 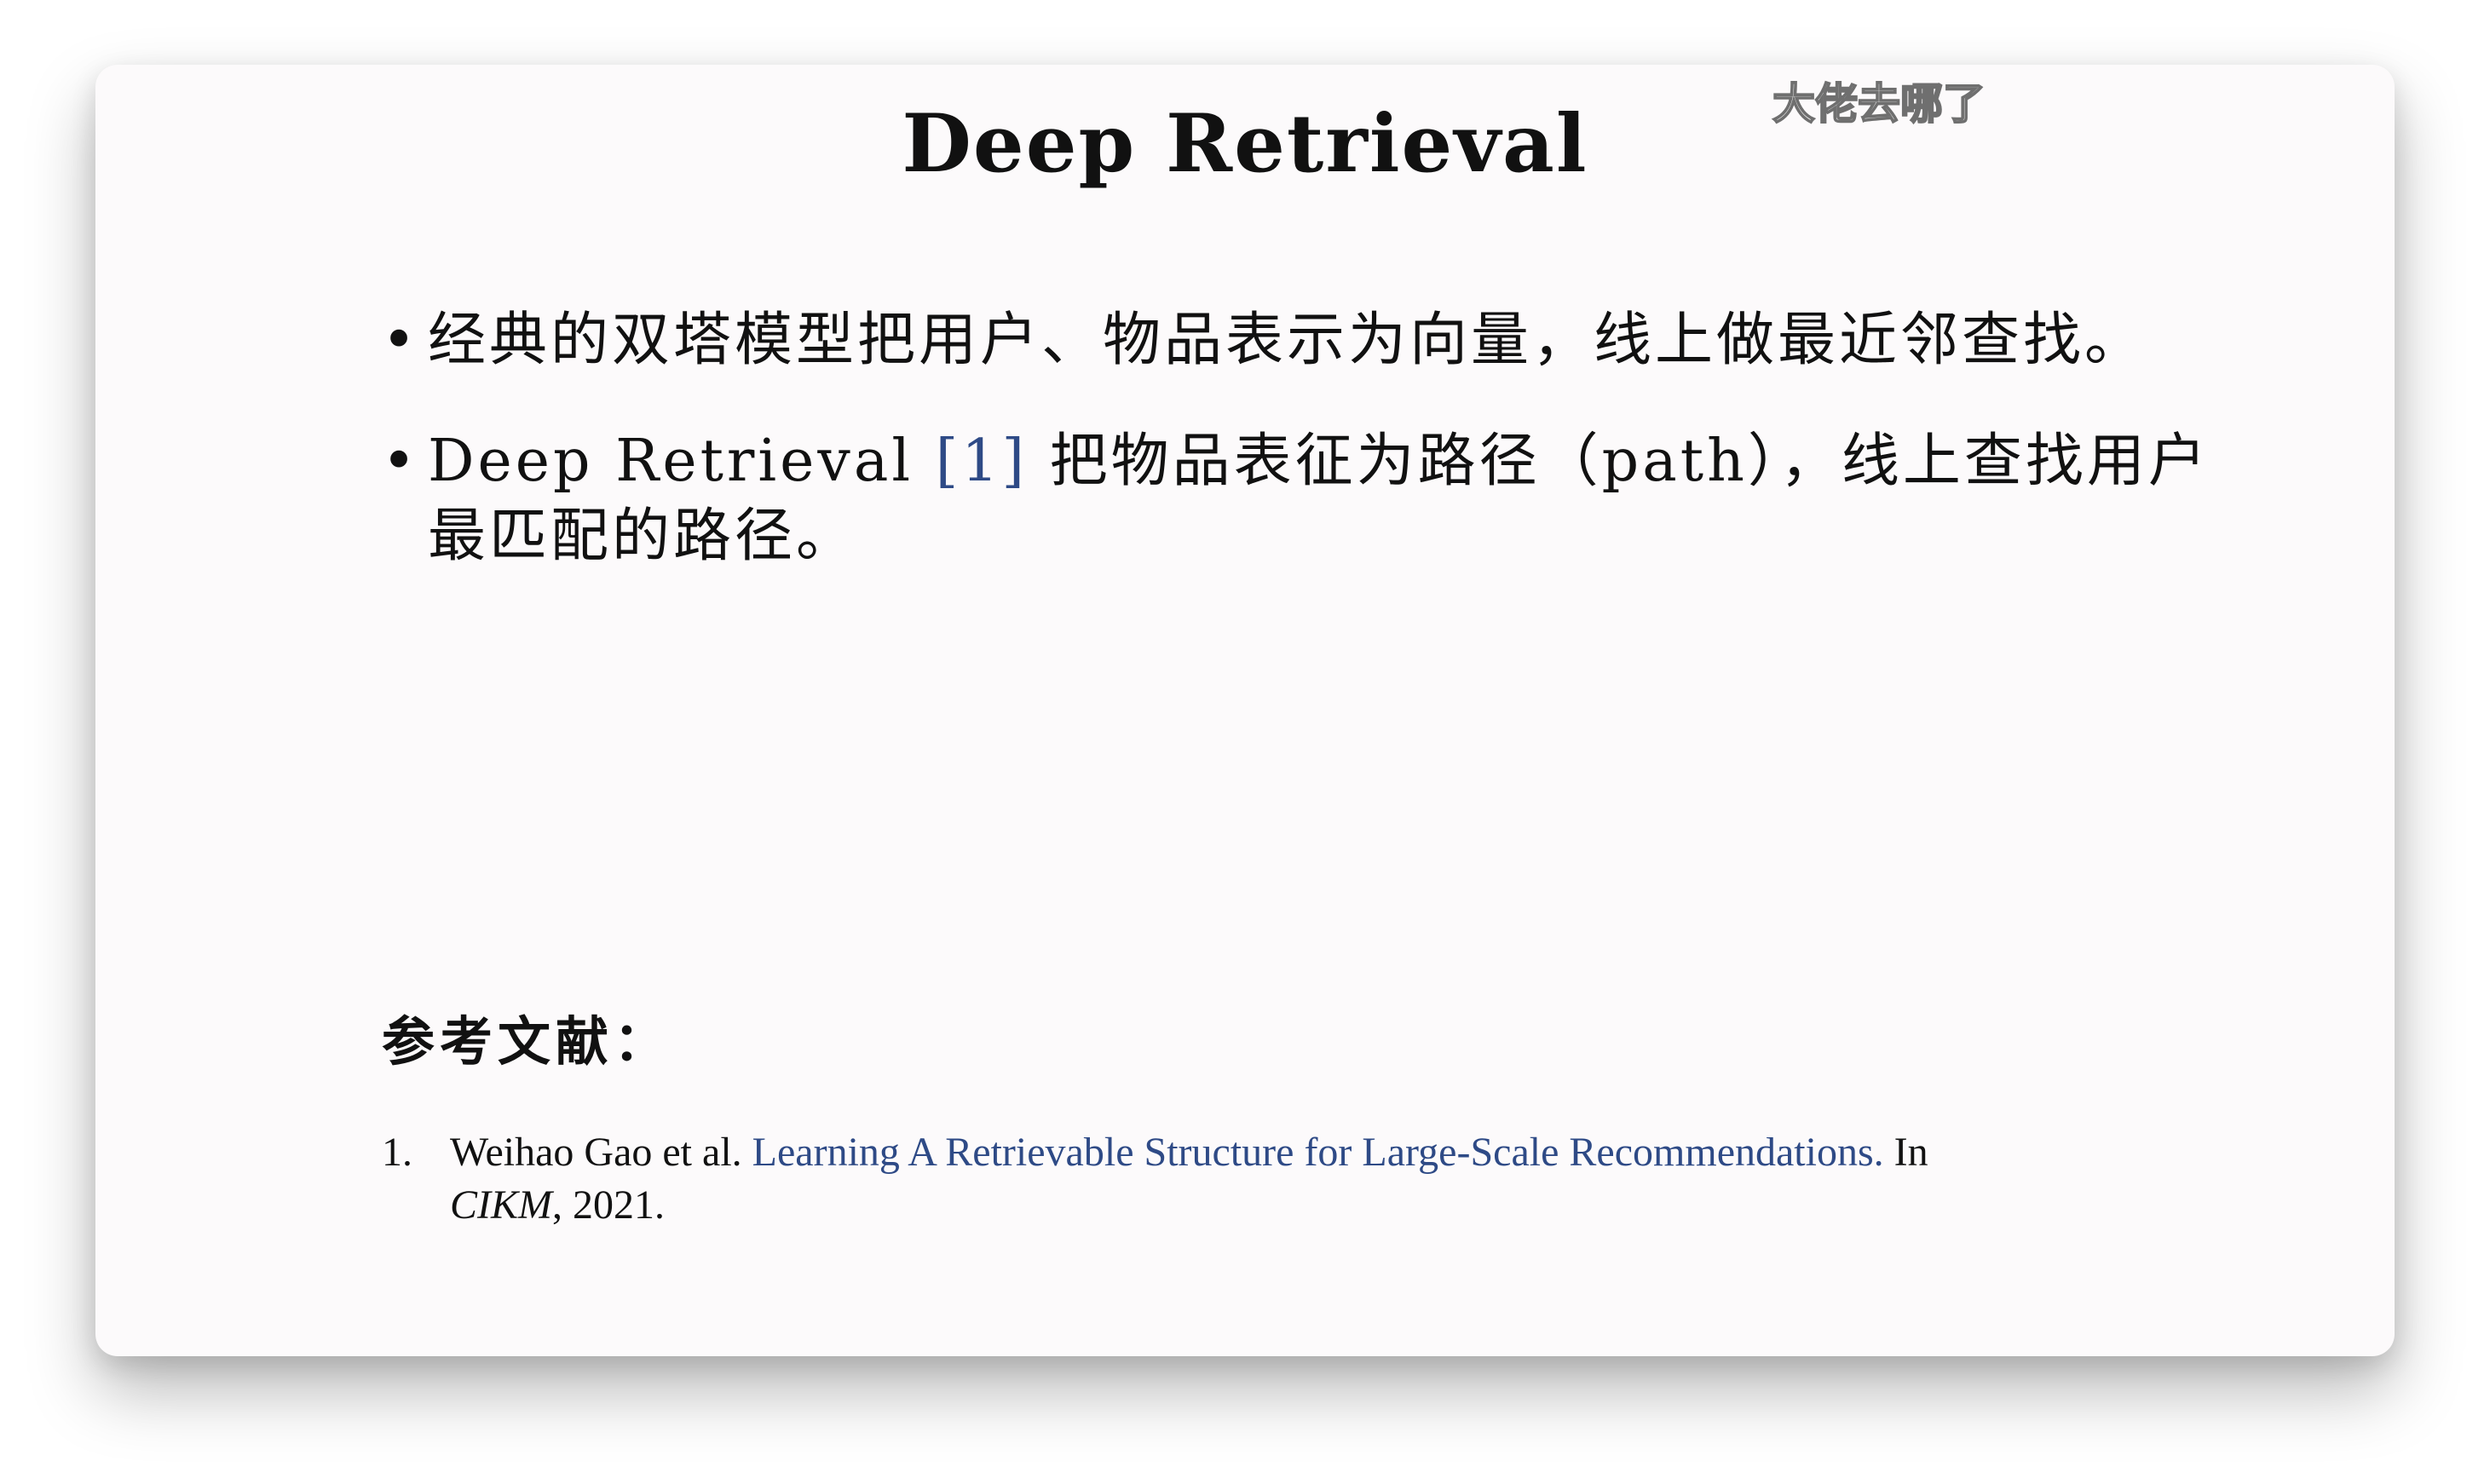 I want to click on bullet-item: • 经典的双塔模型把用户、物品表示为向量，线上做最近邻查找。, so click(x=1302, y=340).